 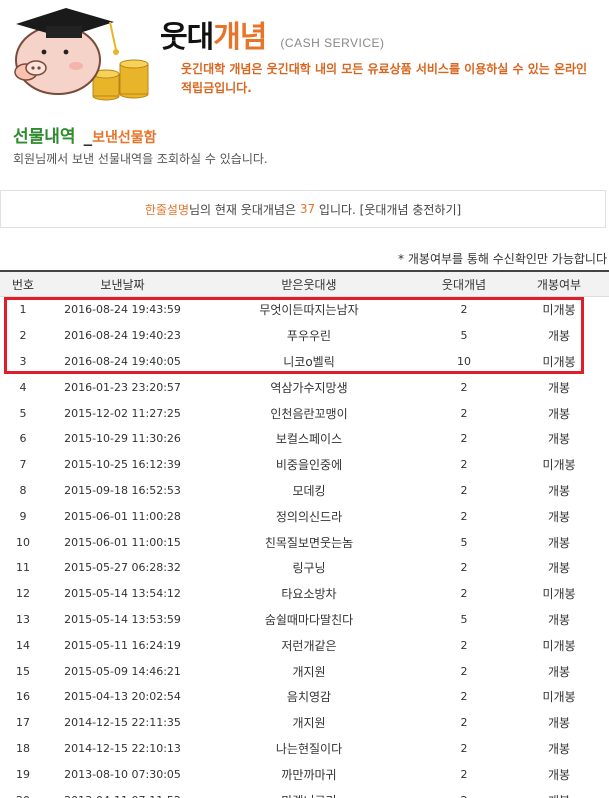 What do you see at coordinates (122, 542) in the screenshot?
I see `row-sent-date: 2015-06-01 11:00:15` at bounding box center [122, 542].